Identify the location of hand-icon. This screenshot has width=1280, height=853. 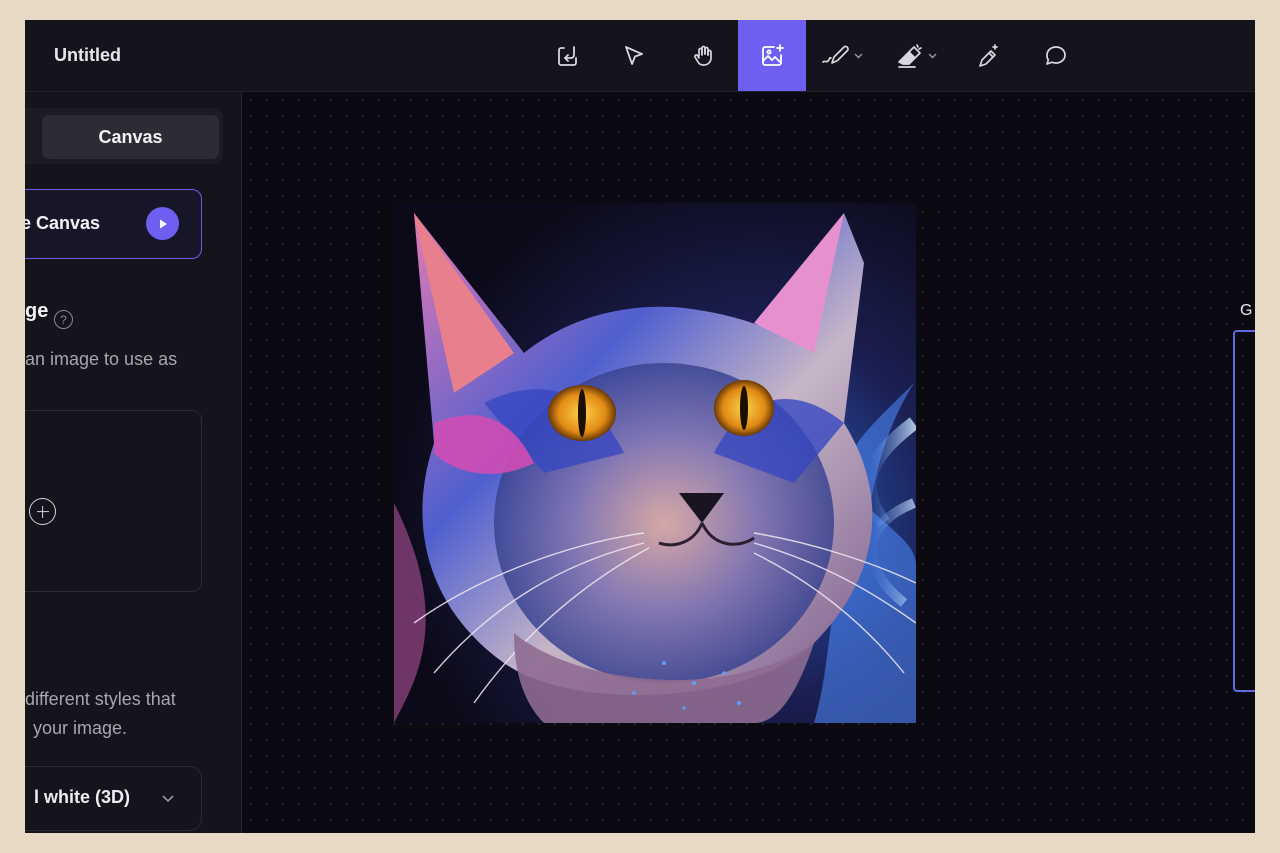
(703, 55).